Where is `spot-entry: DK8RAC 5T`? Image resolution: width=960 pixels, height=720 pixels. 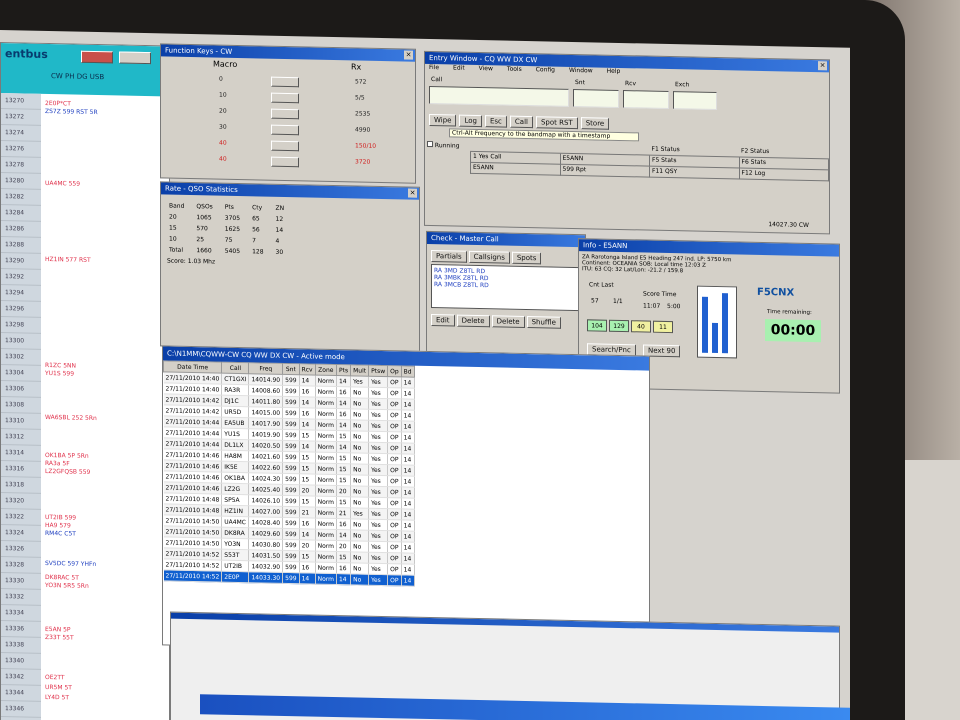
spot-entry: DK8RAC 5T is located at coordinates (62, 578).